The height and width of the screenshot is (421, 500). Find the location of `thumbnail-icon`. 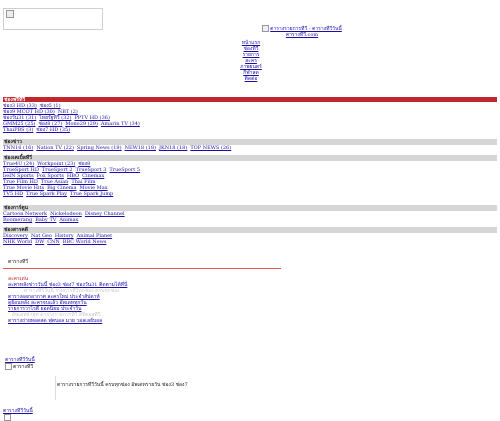

thumbnail-icon is located at coordinates (8, 366).